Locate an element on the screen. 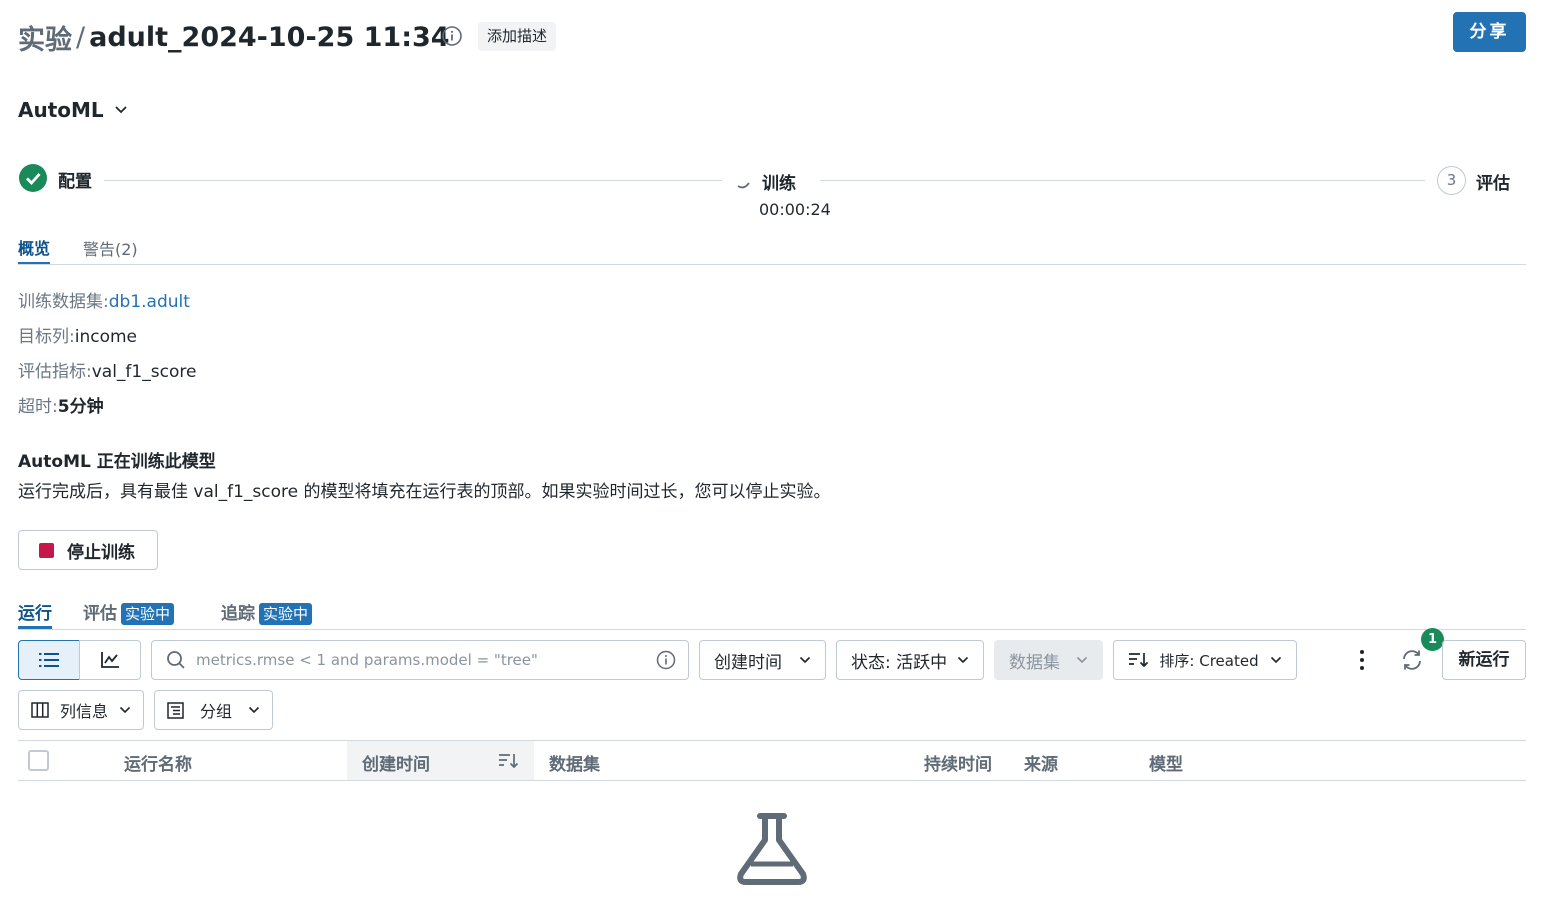 This screenshot has height=902, width=1541. detail-label: 训练数据集: is located at coordinates (63, 302).